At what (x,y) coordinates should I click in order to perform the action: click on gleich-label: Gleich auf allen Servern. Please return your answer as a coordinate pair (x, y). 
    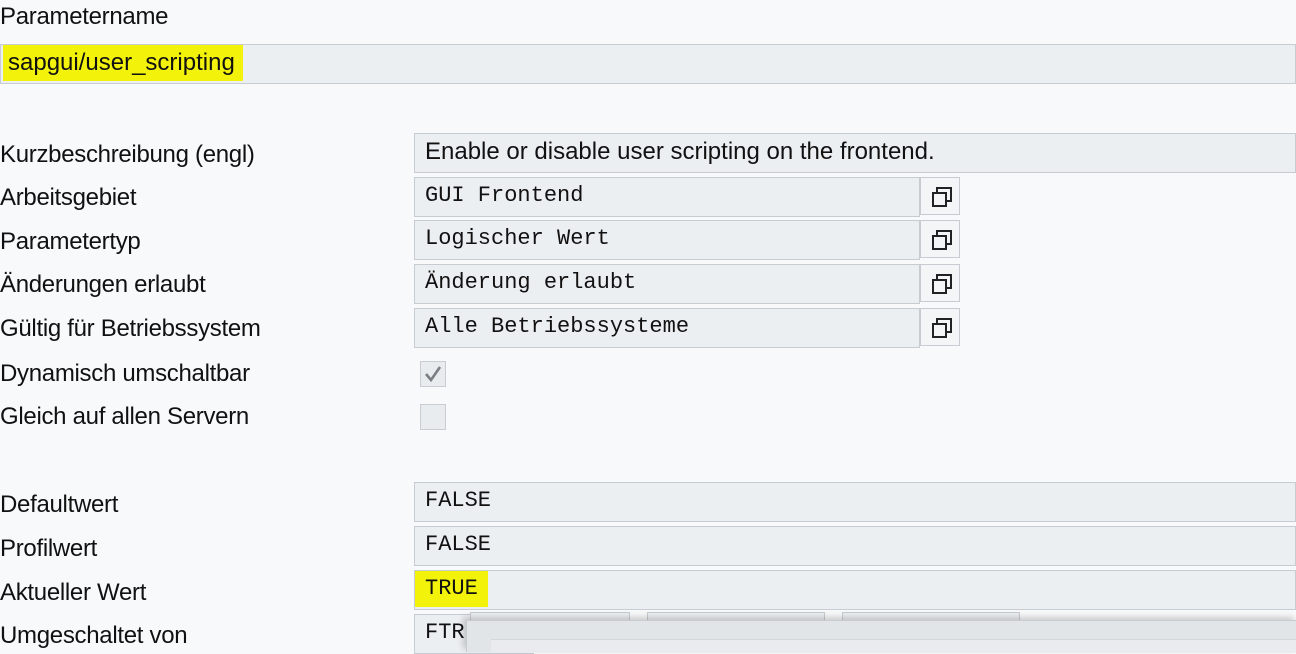
    Looking at the image, I should click on (124, 416).